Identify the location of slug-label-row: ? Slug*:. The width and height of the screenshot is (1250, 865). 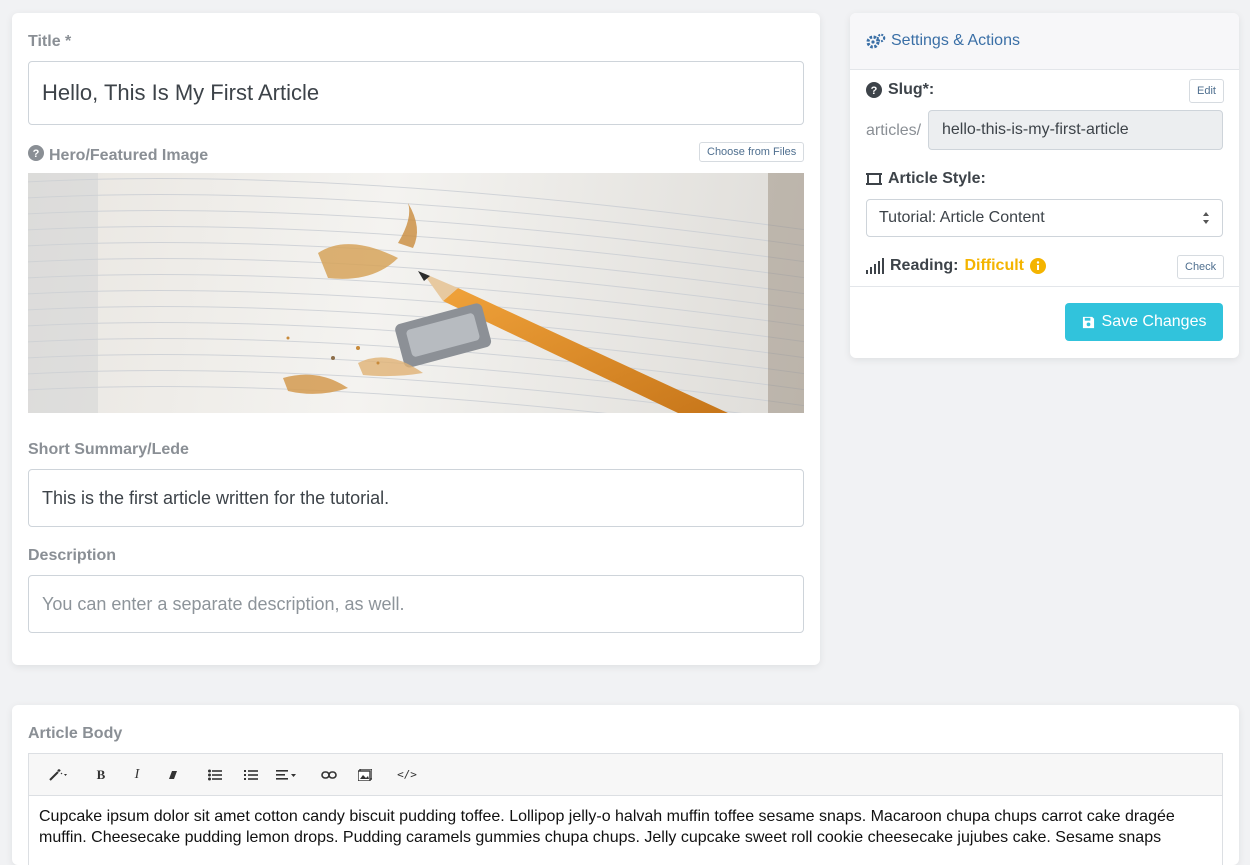
(900, 90).